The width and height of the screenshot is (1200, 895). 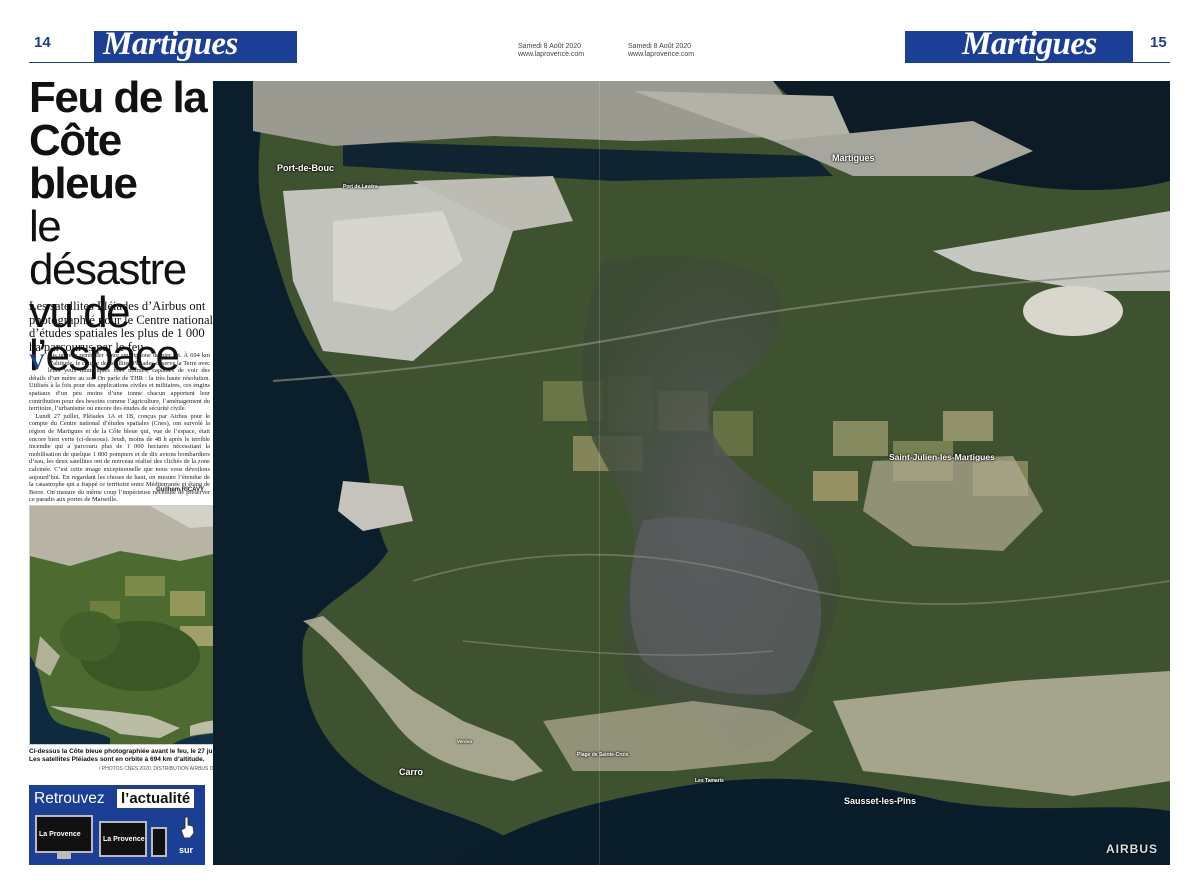 What do you see at coordinates (186, 850) in the screenshot?
I see `promo-sur: sur` at bounding box center [186, 850].